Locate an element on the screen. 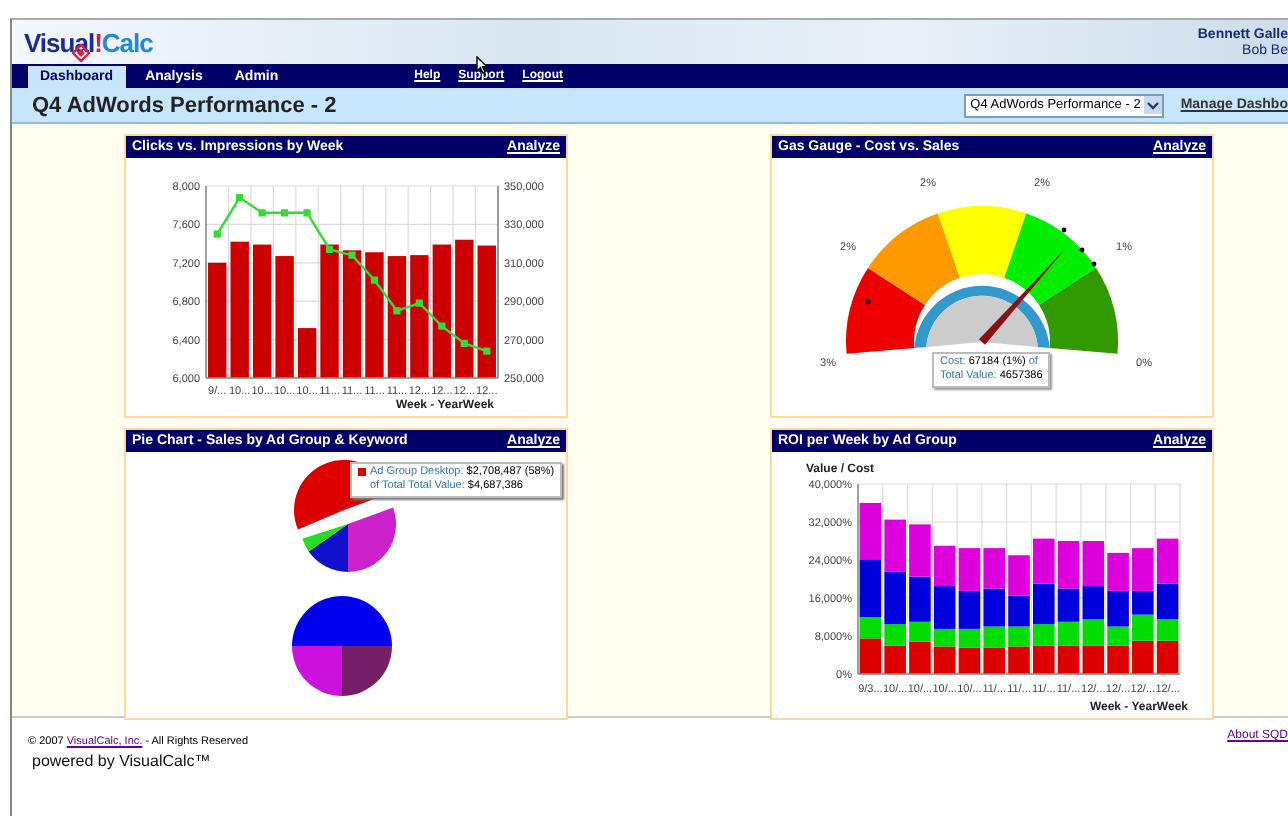 The width and height of the screenshot is (1288, 818). pie-chart-drawing is located at coordinates (342, 646).